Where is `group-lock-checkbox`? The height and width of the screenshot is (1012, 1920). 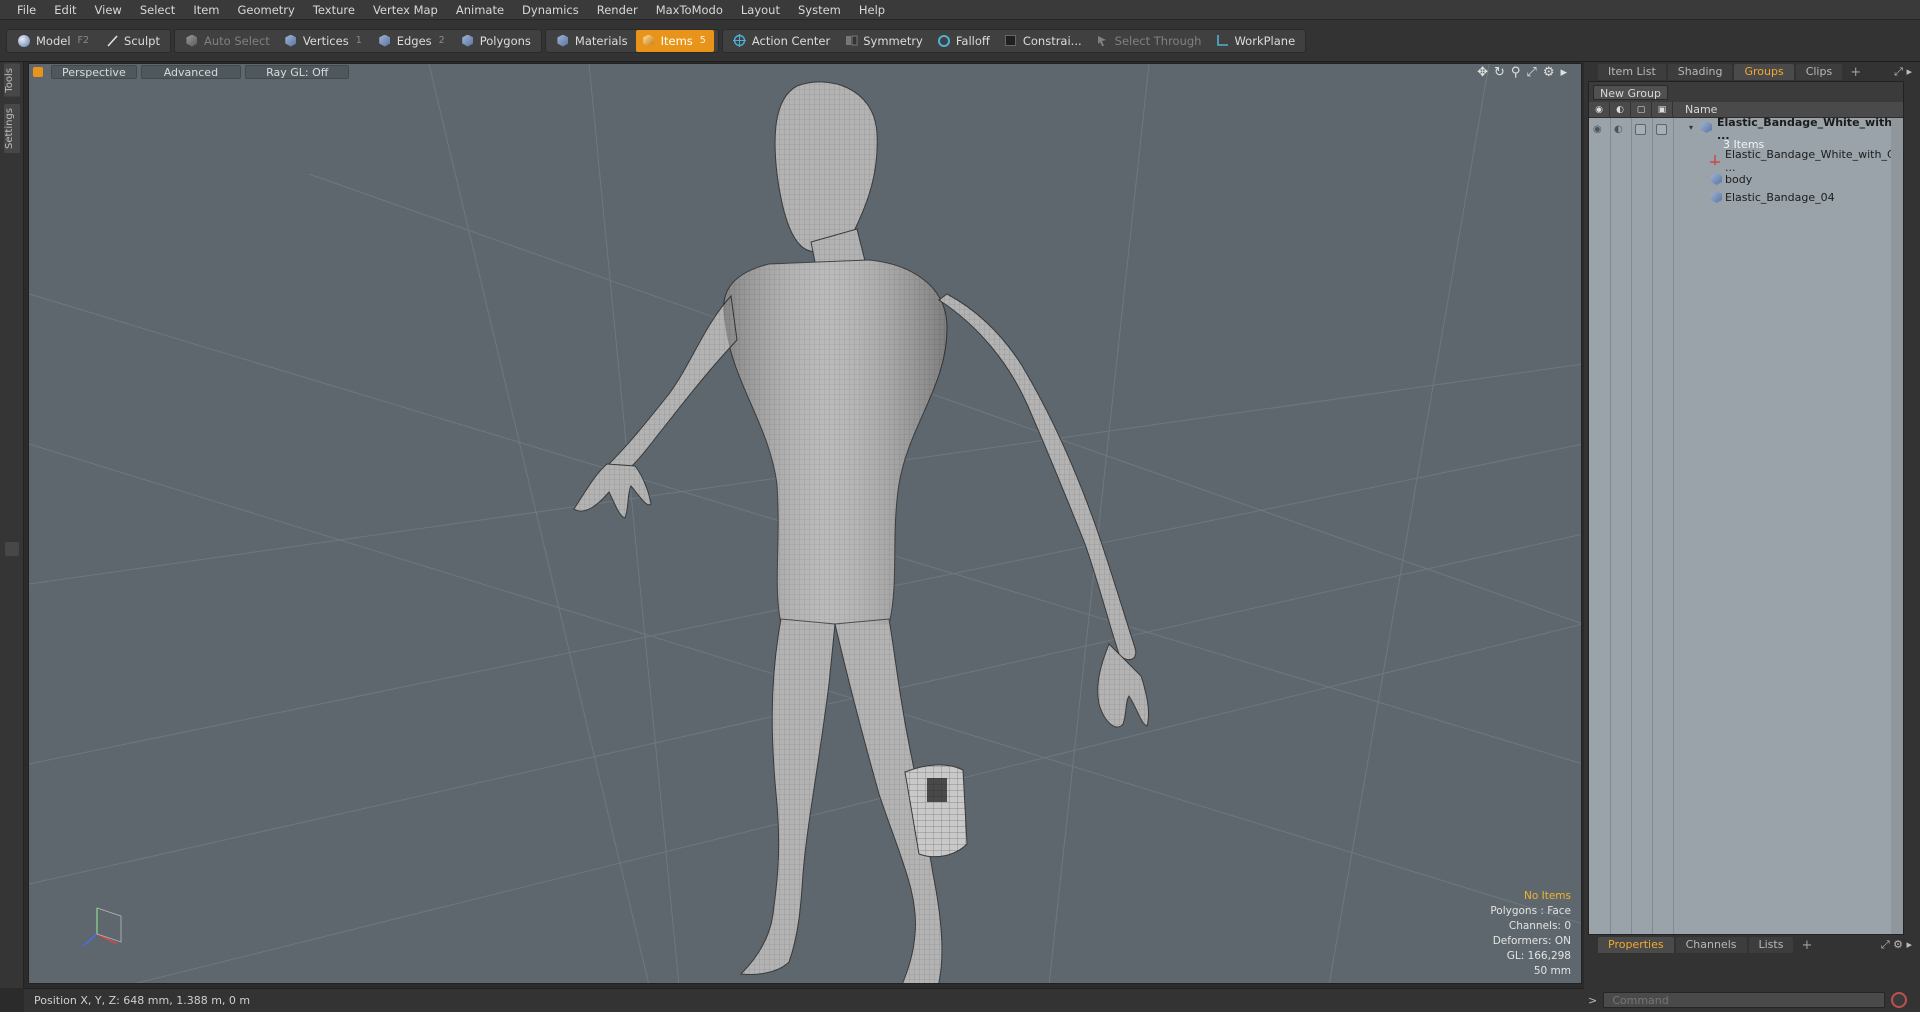 group-lock-checkbox is located at coordinates (1640, 129).